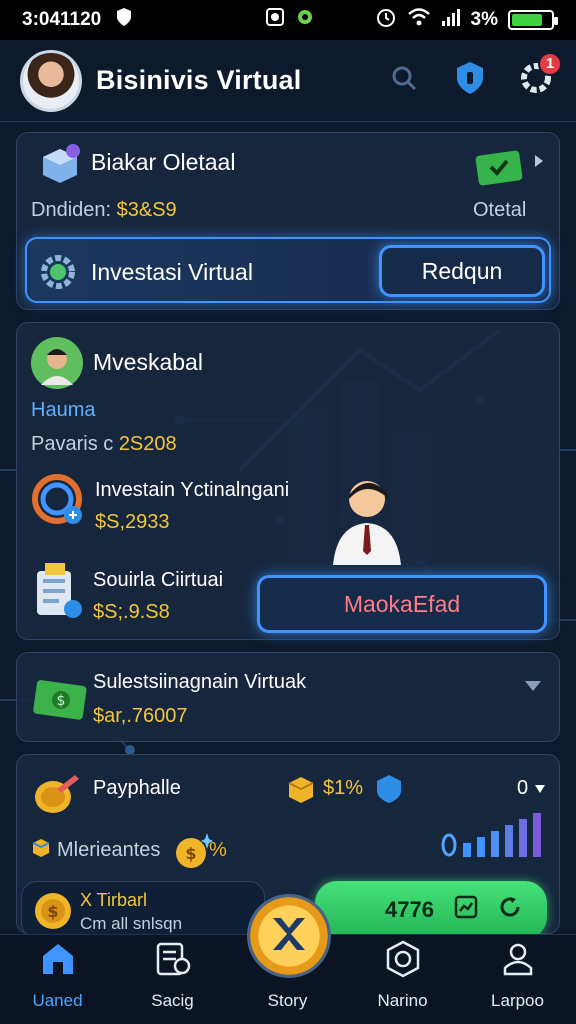 The image size is (576, 1024). What do you see at coordinates (494, 836) in the screenshot?
I see `bar-chart-icon` at bounding box center [494, 836].